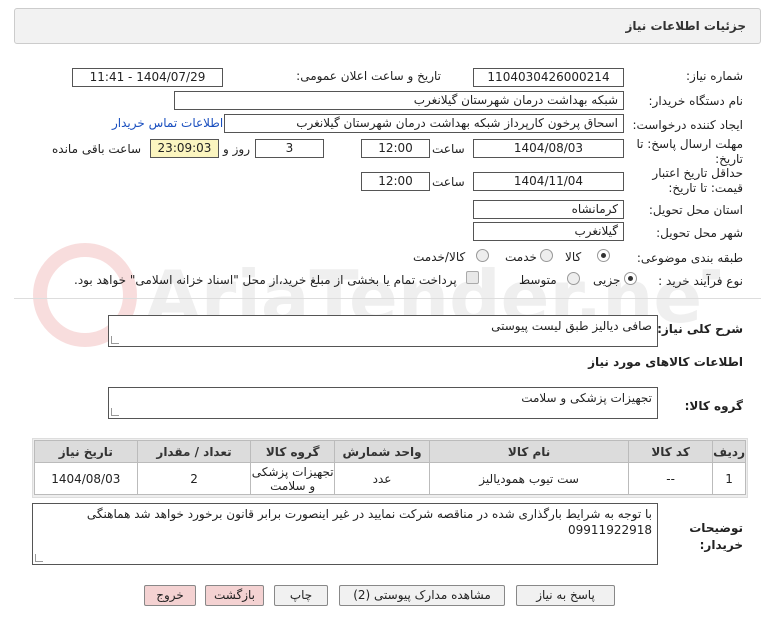 This screenshot has width=761, height=622. I want to click on category-label: طبقه بندی موضوعی:, so click(689, 258).